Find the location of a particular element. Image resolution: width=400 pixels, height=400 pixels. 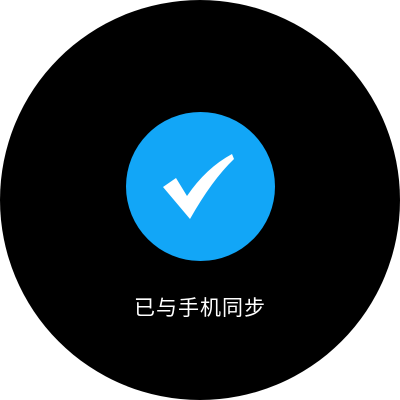

success-badge is located at coordinates (200, 186).